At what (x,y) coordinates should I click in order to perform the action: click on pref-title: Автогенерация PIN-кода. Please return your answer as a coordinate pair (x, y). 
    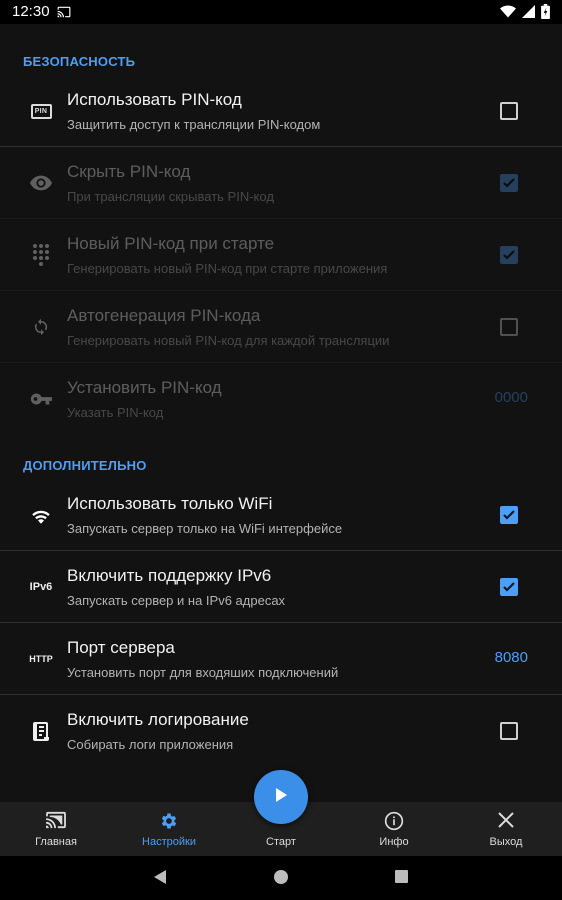
    Looking at the image, I should click on (164, 315).